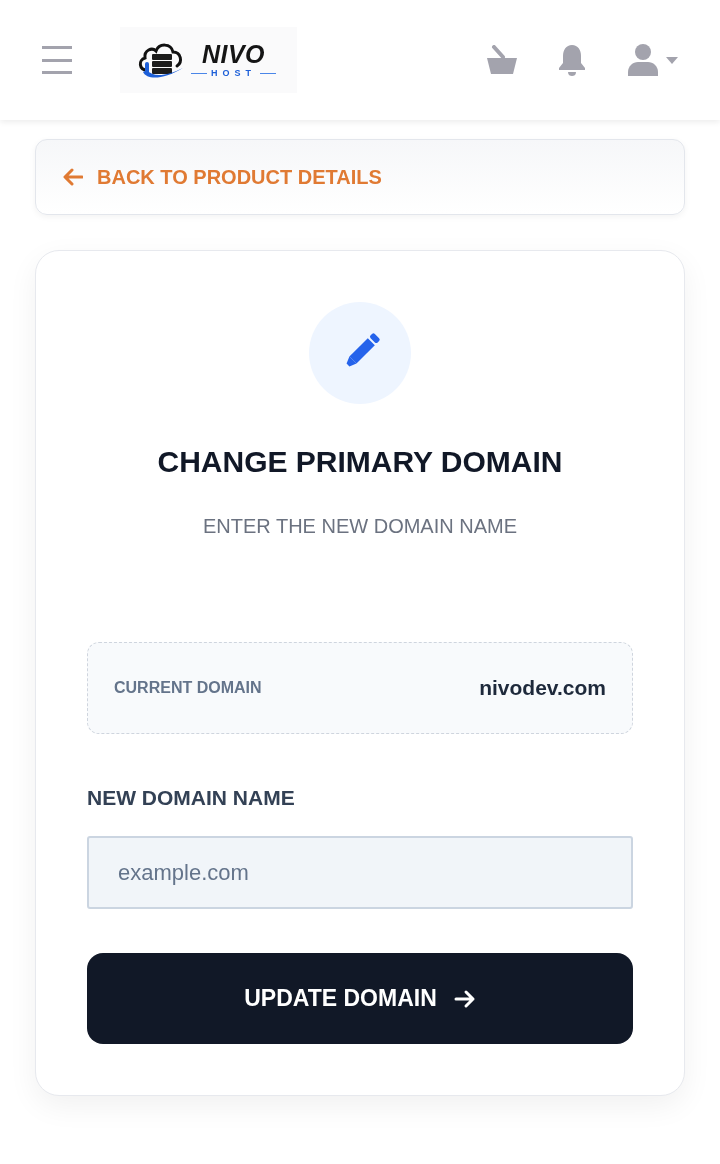 The height and width of the screenshot is (1164, 720). I want to click on new-domain-label: NEW DOMAIN NAME, so click(191, 798).